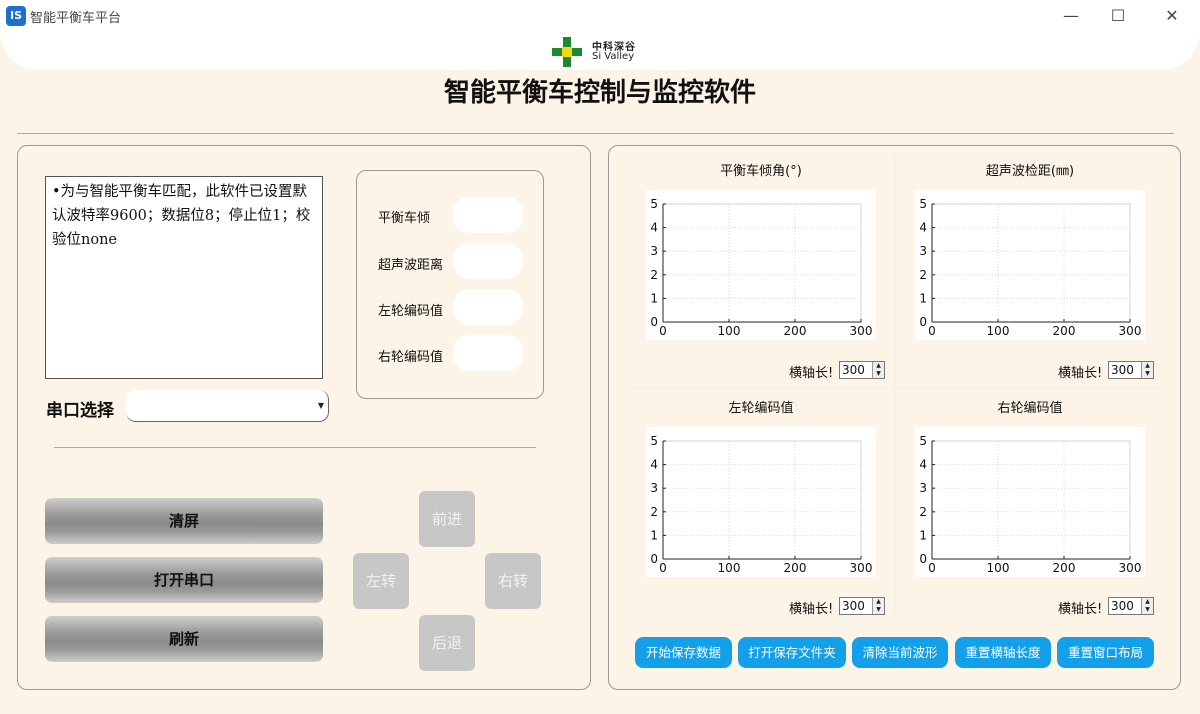  Describe the element at coordinates (1080, 609) in the screenshot. I see `axis-length-label-right-encoder: 横轴长!` at that location.